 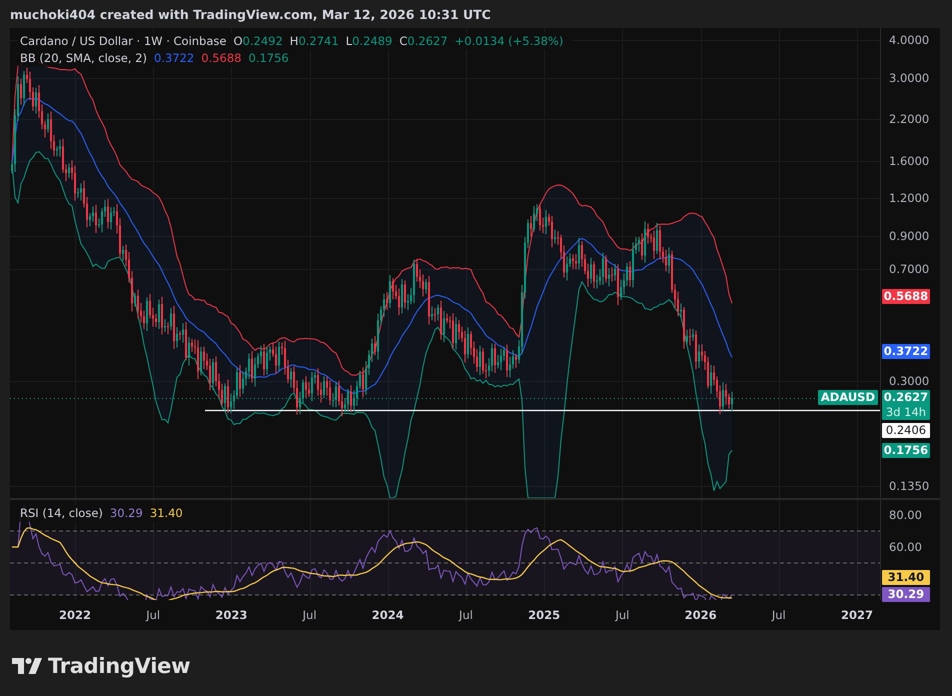 What do you see at coordinates (906, 296) in the screenshot?
I see `price-label: 0.5688` at bounding box center [906, 296].